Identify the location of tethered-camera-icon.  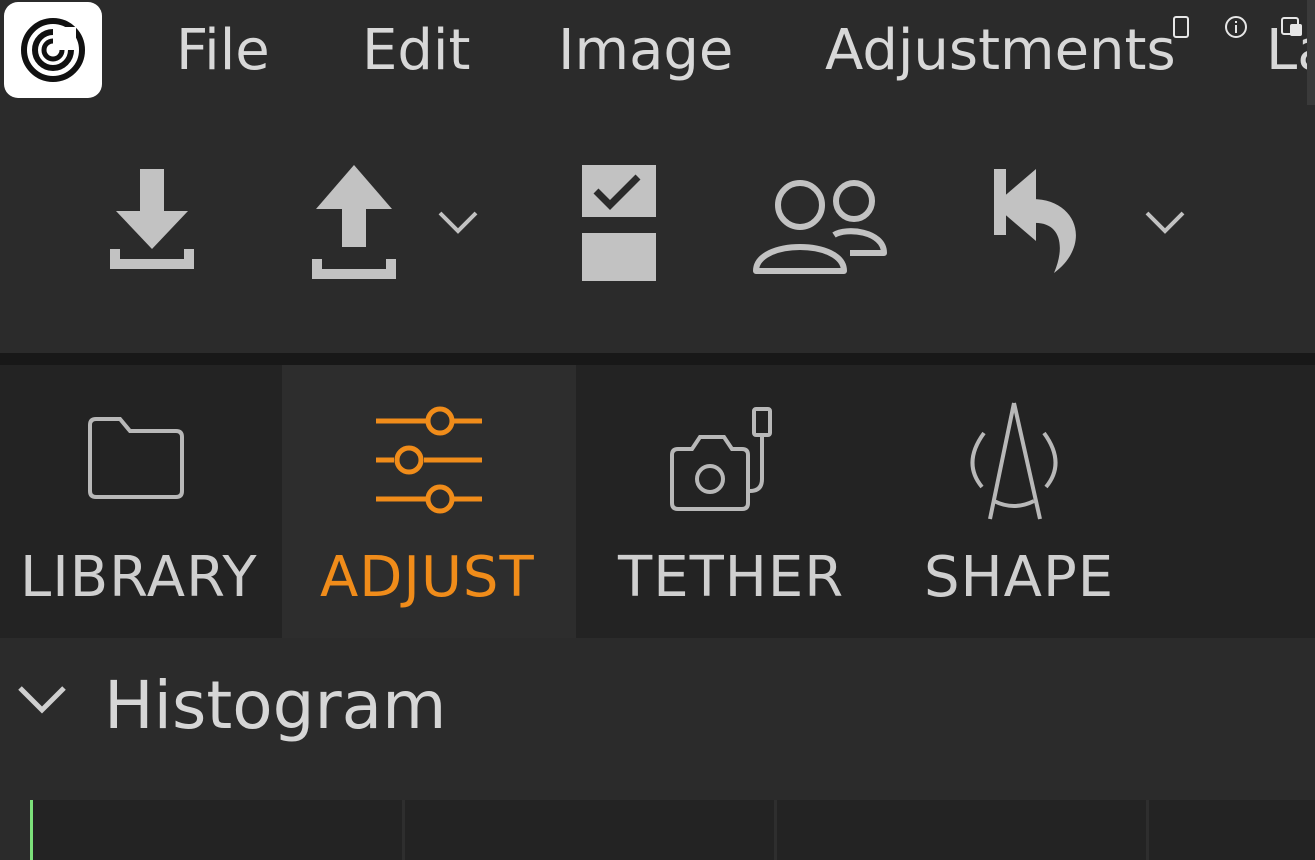
(724, 462).